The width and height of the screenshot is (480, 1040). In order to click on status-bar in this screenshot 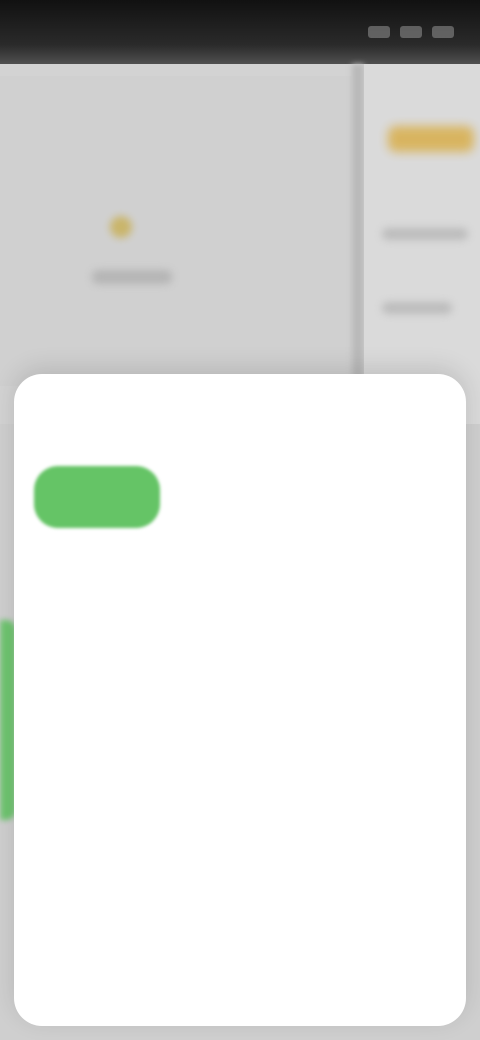, I will do `click(240, 32)`.